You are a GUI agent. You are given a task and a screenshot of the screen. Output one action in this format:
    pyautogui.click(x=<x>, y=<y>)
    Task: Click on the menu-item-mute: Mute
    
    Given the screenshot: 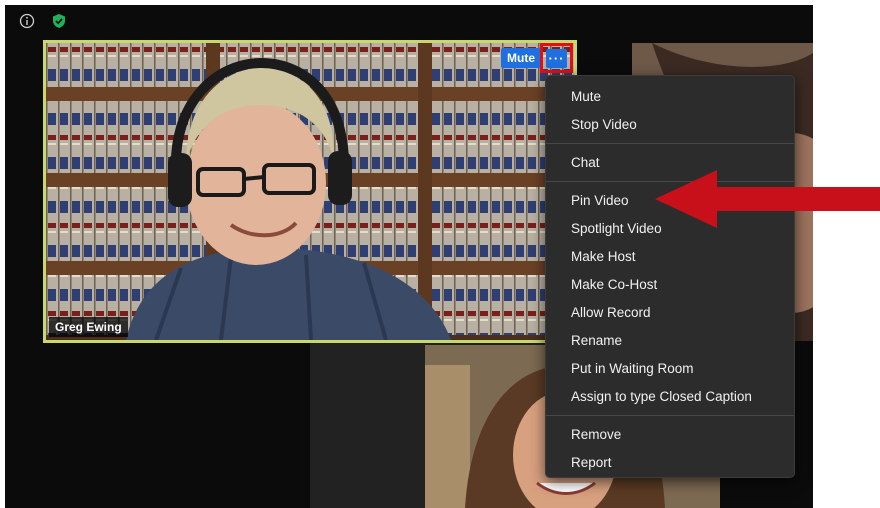 What is the action you would take?
    pyautogui.click(x=670, y=97)
    